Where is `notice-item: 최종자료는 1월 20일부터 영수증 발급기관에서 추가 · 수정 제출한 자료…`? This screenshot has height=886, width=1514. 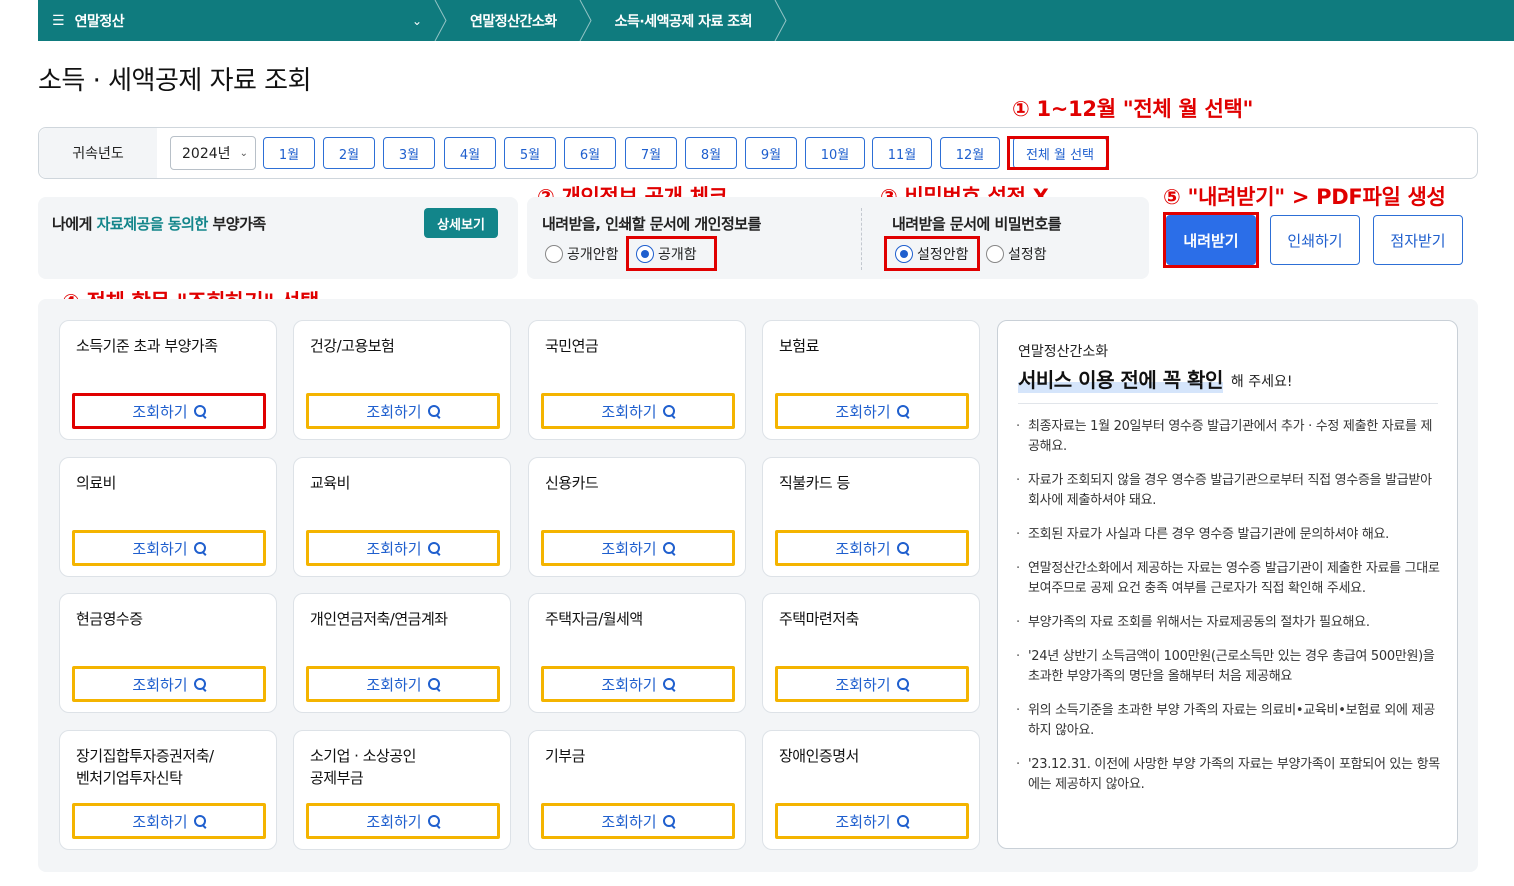 notice-item: 최종자료는 1월 20일부터 영수증 발급기관에서 추가 · 수정 제출한 자료… is located at coordinates (1228, 437).